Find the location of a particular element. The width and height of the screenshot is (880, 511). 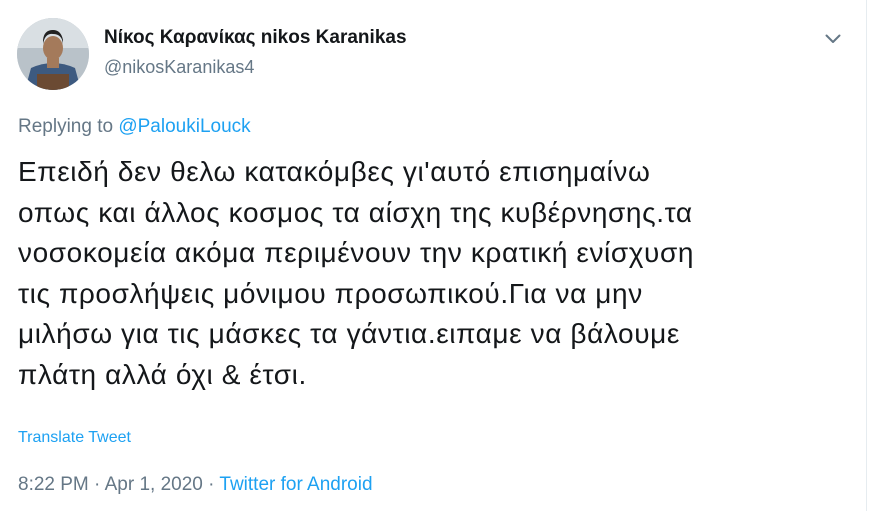

avatar-photo is located at coordinates (53, 54).